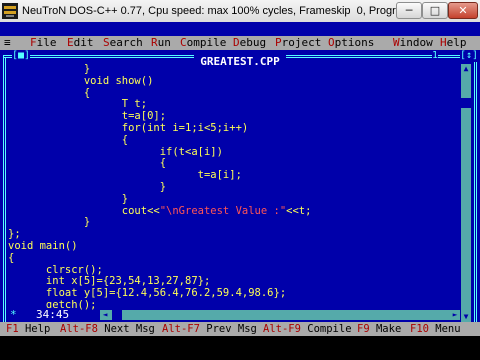 This screenshot has height=360, width=480. I want to click on menu-search: Search, so click(123, 43).